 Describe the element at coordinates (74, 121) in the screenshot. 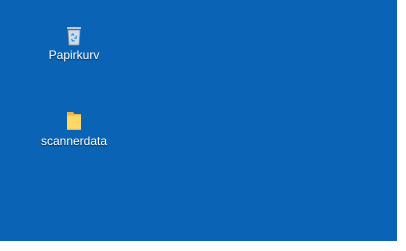

I see `folder-icon` at that location.